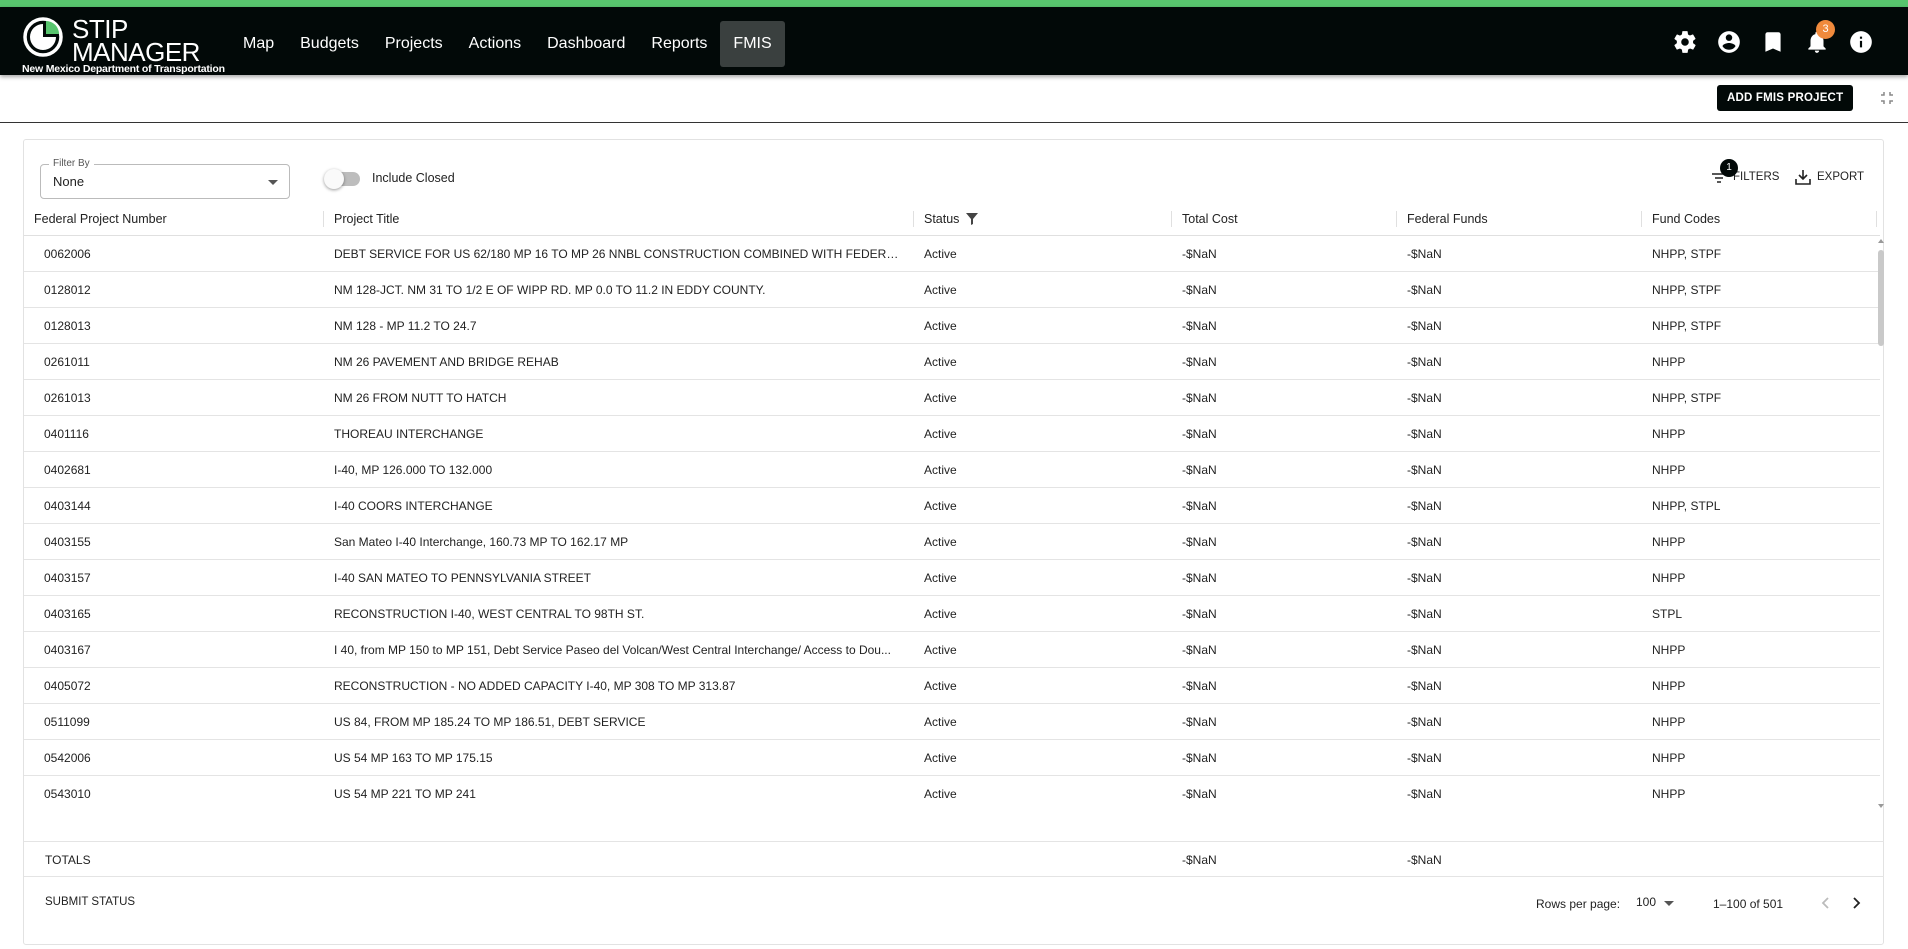 This screenshot has height=949, width=1908. What do you see at coordinates (405, 326) in the screenshot?
I see `cell-project-title: NM 128 - MP 11.2 TO 24.7` at bounding box center [405, 326].